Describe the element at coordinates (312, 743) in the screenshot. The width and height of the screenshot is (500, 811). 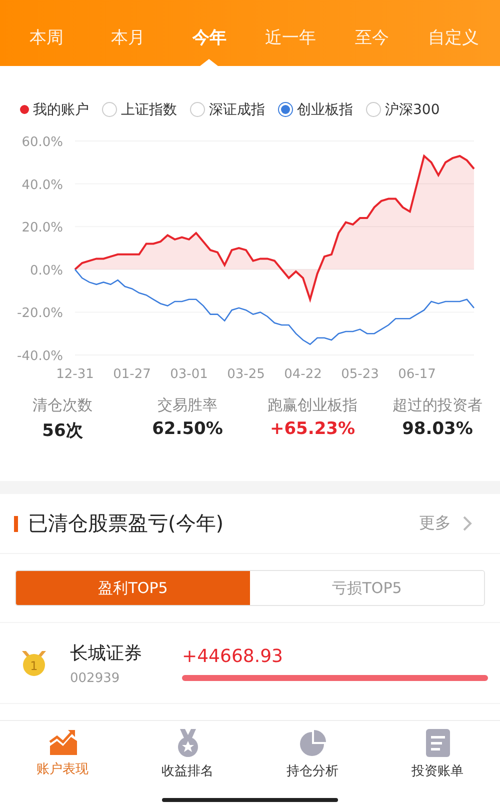
I see `pie-chart-icon` at that location.